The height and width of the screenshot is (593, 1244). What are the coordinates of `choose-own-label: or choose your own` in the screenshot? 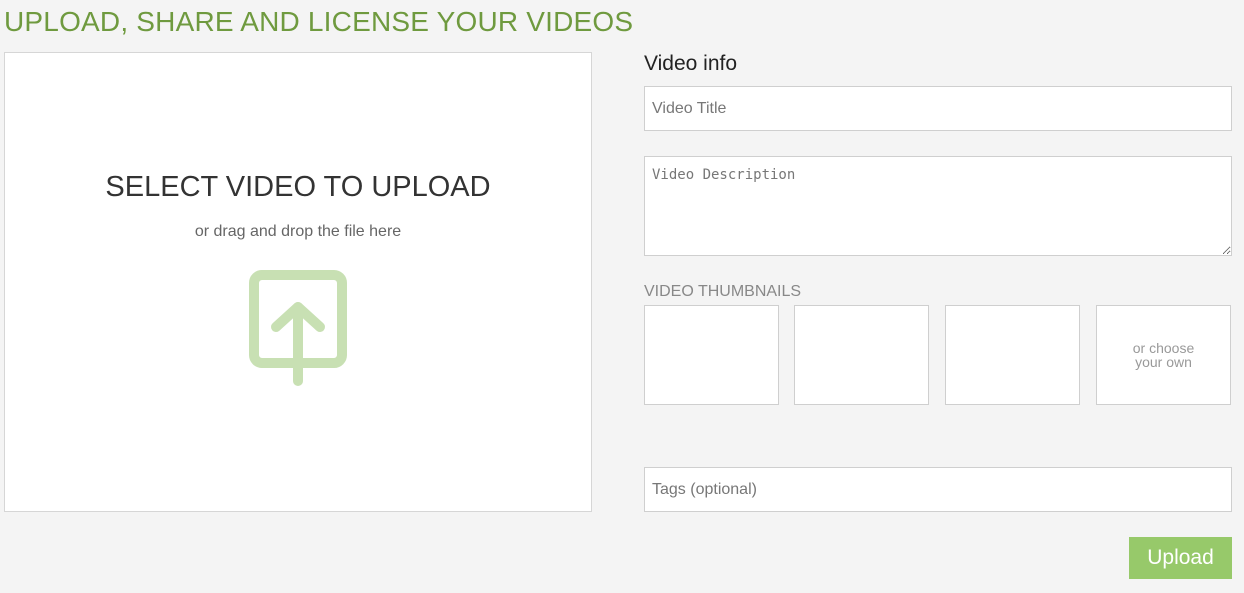 It's located at (1163, 355).